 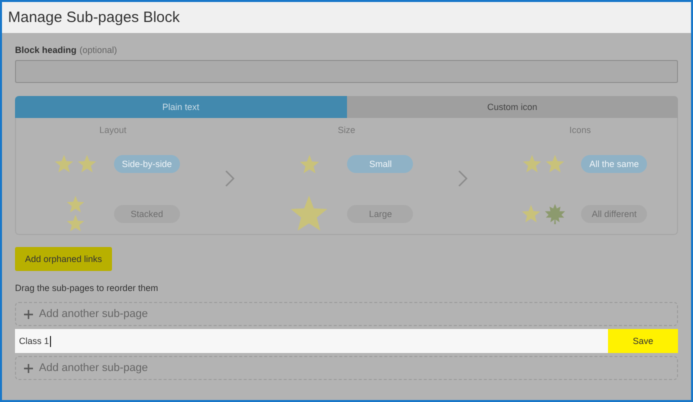 I want to click on field-hint: (optional), so click(x=99, y=50).